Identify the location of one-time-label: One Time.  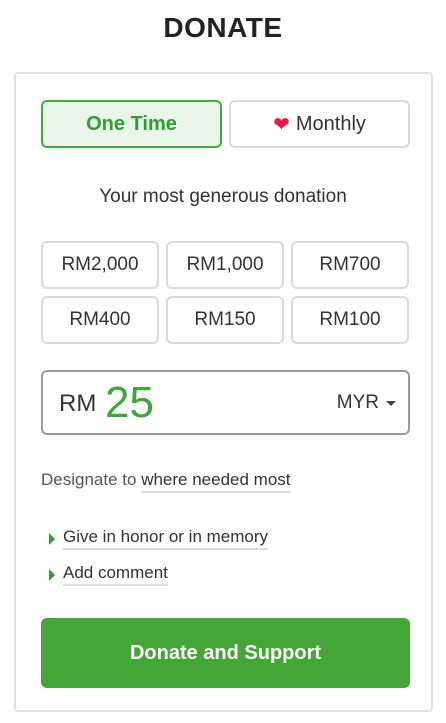
(131, 123).